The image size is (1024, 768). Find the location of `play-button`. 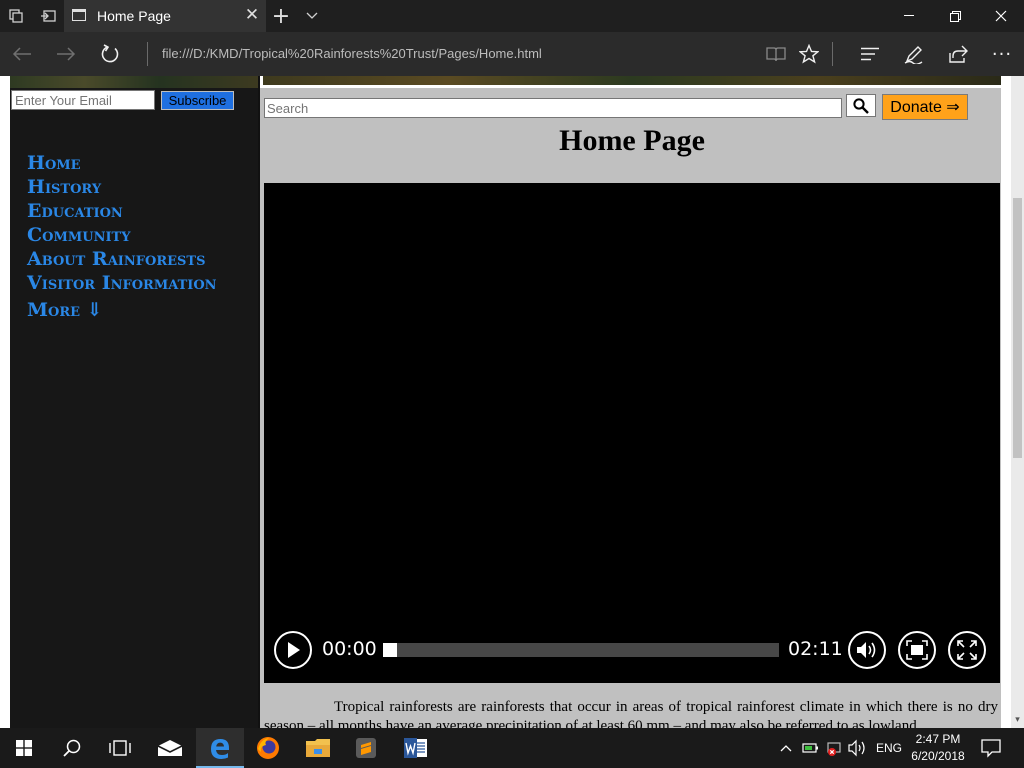

play-button is located at coordinates (293, 650).